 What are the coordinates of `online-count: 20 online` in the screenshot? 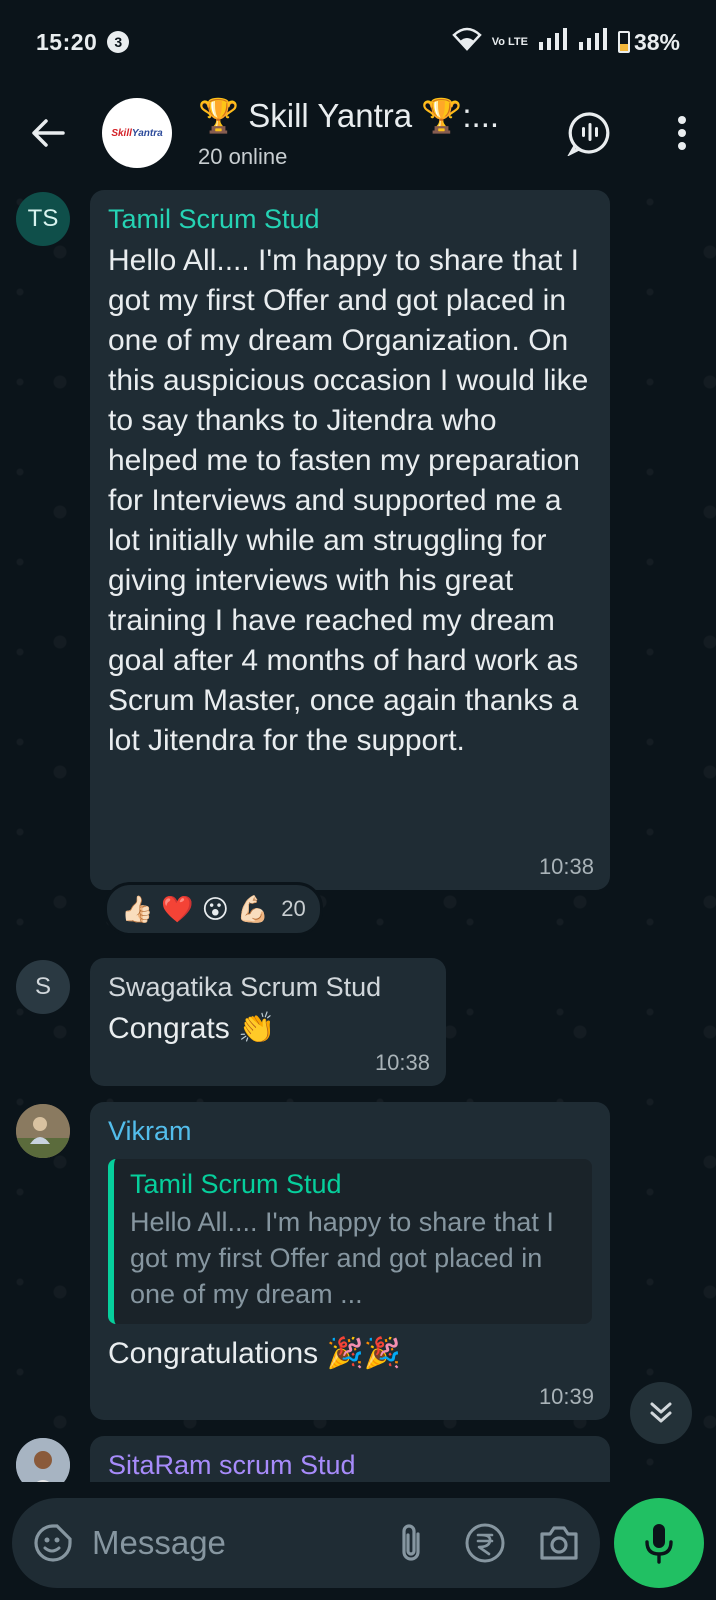 It's located at (243, 156).